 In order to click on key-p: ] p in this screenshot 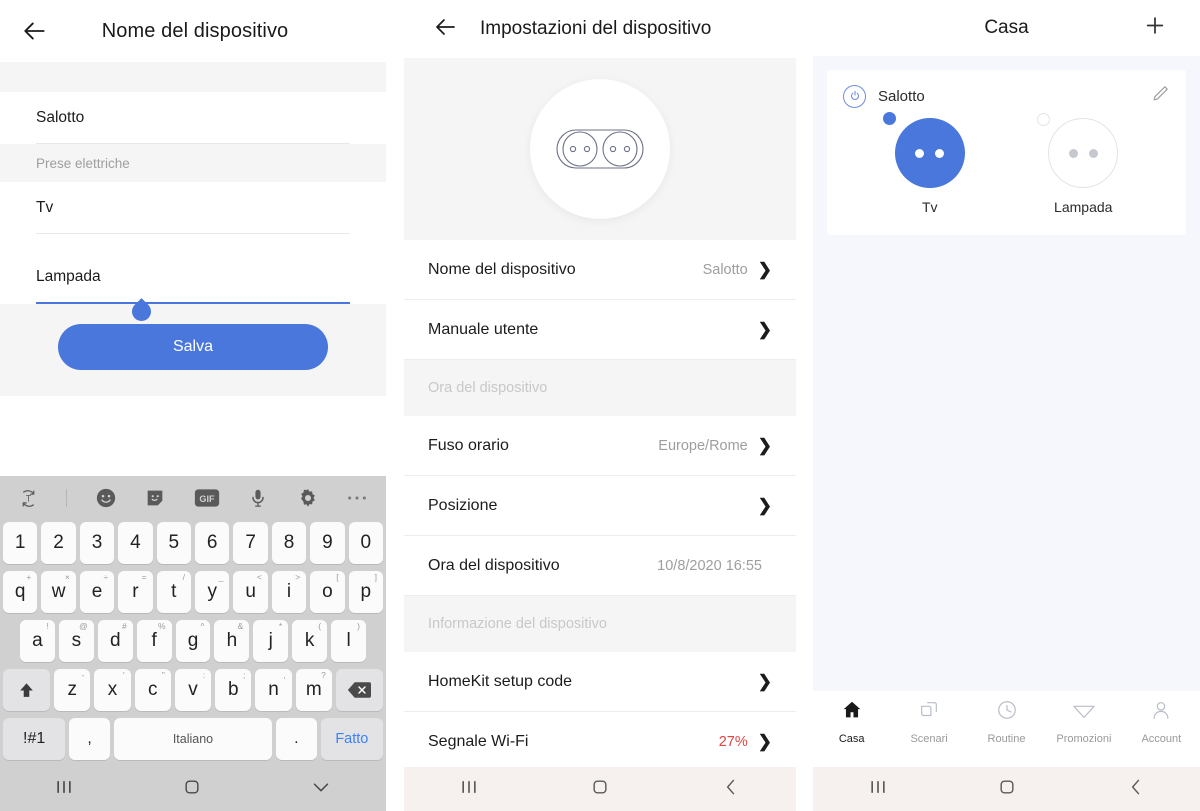, I will do `click(366, 592)`.